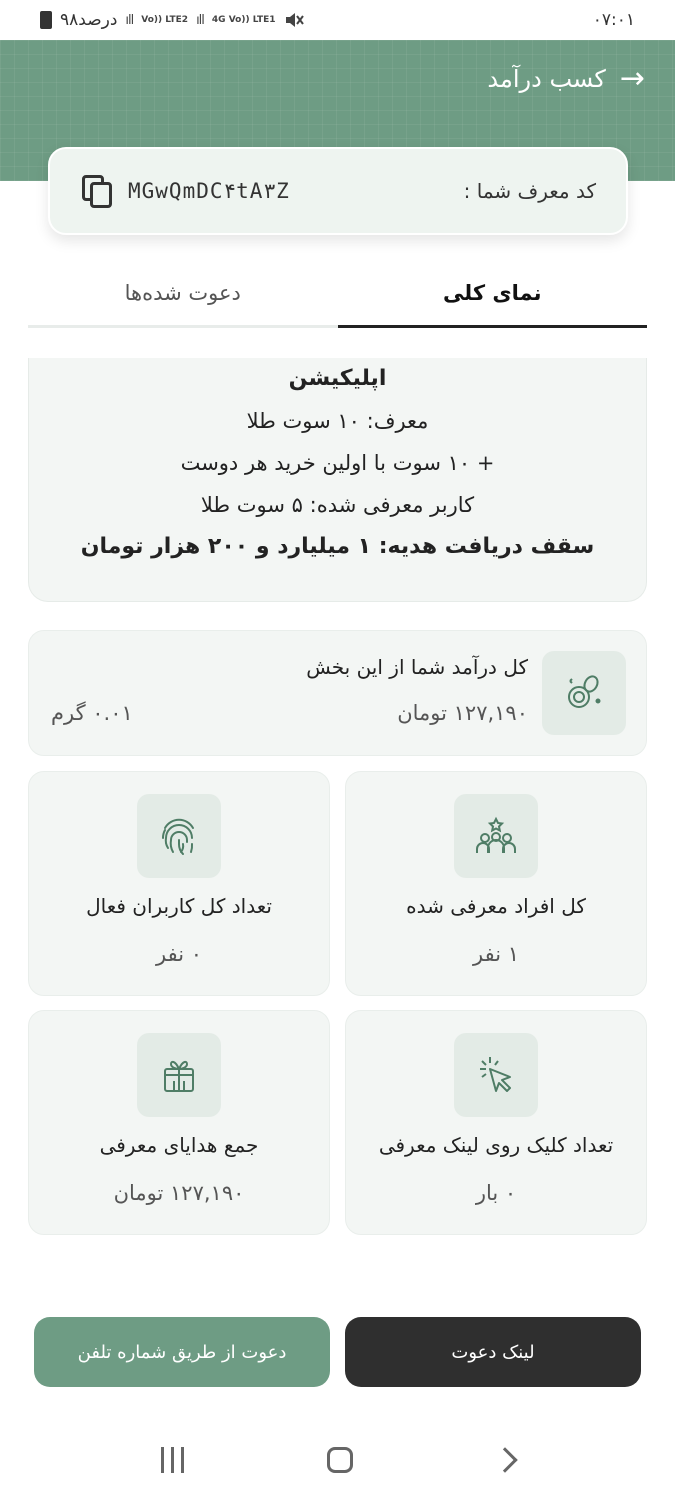 The image size is (675, 1500). What do you see at coordinates (179, 1122) in the screenshot?
I see `stat-card-referral-gifts: جمع هدایای معرفی ۱۲۷,۱۹۰ تومان` at bounding box center [179, 1122].